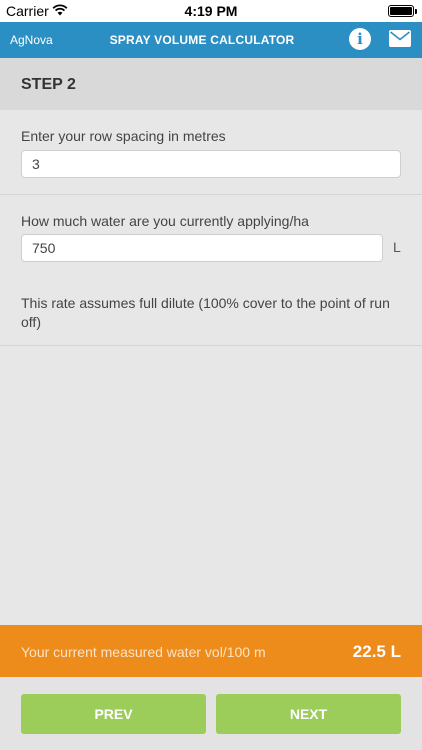 Image resolution: width=422 pixels, height=750 pixels. I want to click on status-bar: Carrier 4:19 PM, so click(211, 11).